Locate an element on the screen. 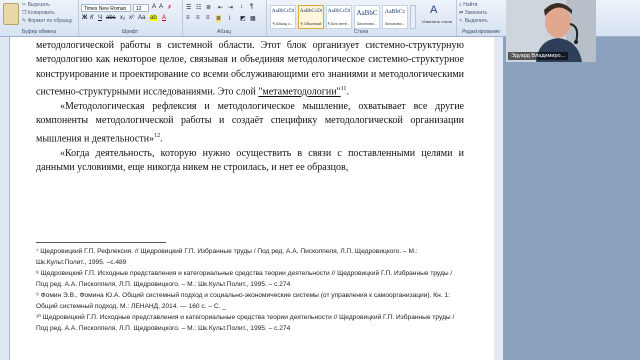  highlight-button: ab is located at coordinates (153, 18).